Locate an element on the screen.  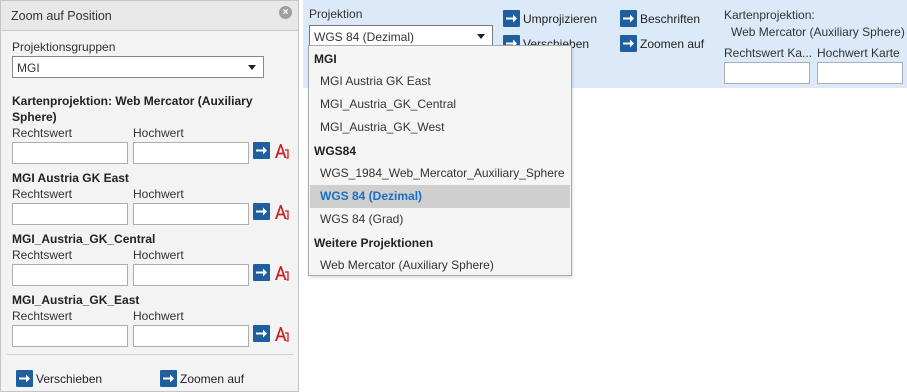
divider is located at coordinates (150, 354).